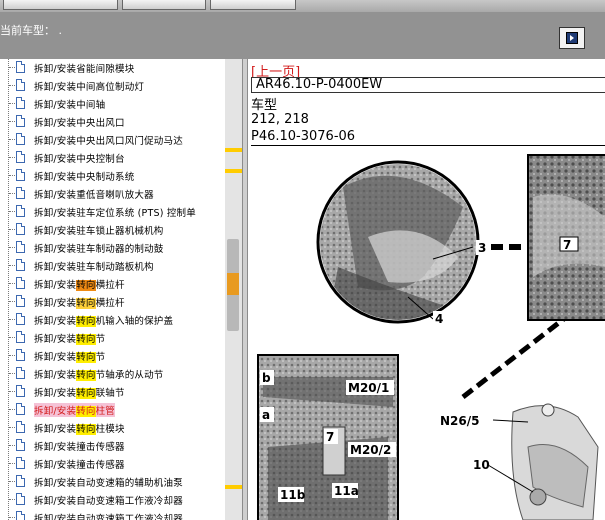  I want to click on callout-4: 4, so click(439, 319).